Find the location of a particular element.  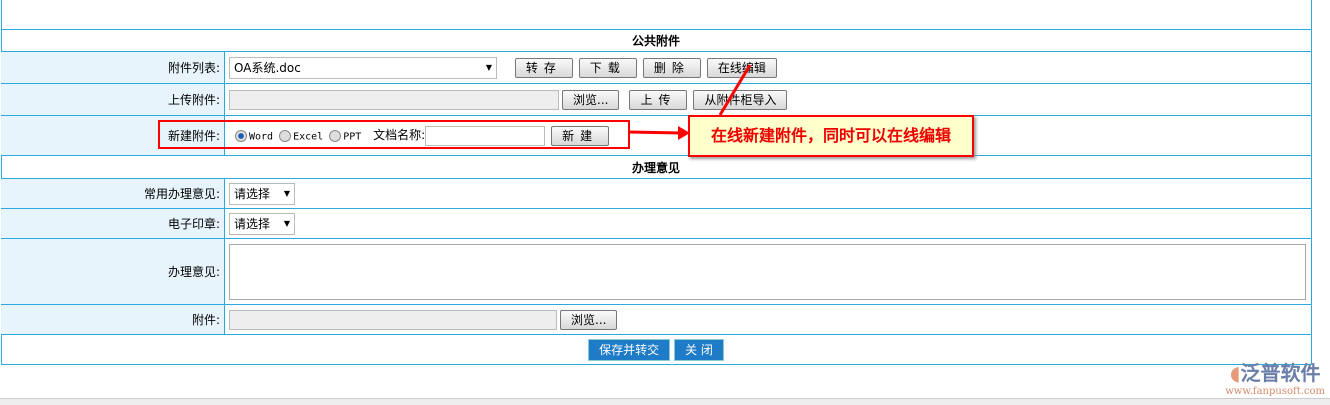

opinion-textarea is located at coordinates (767, 271).